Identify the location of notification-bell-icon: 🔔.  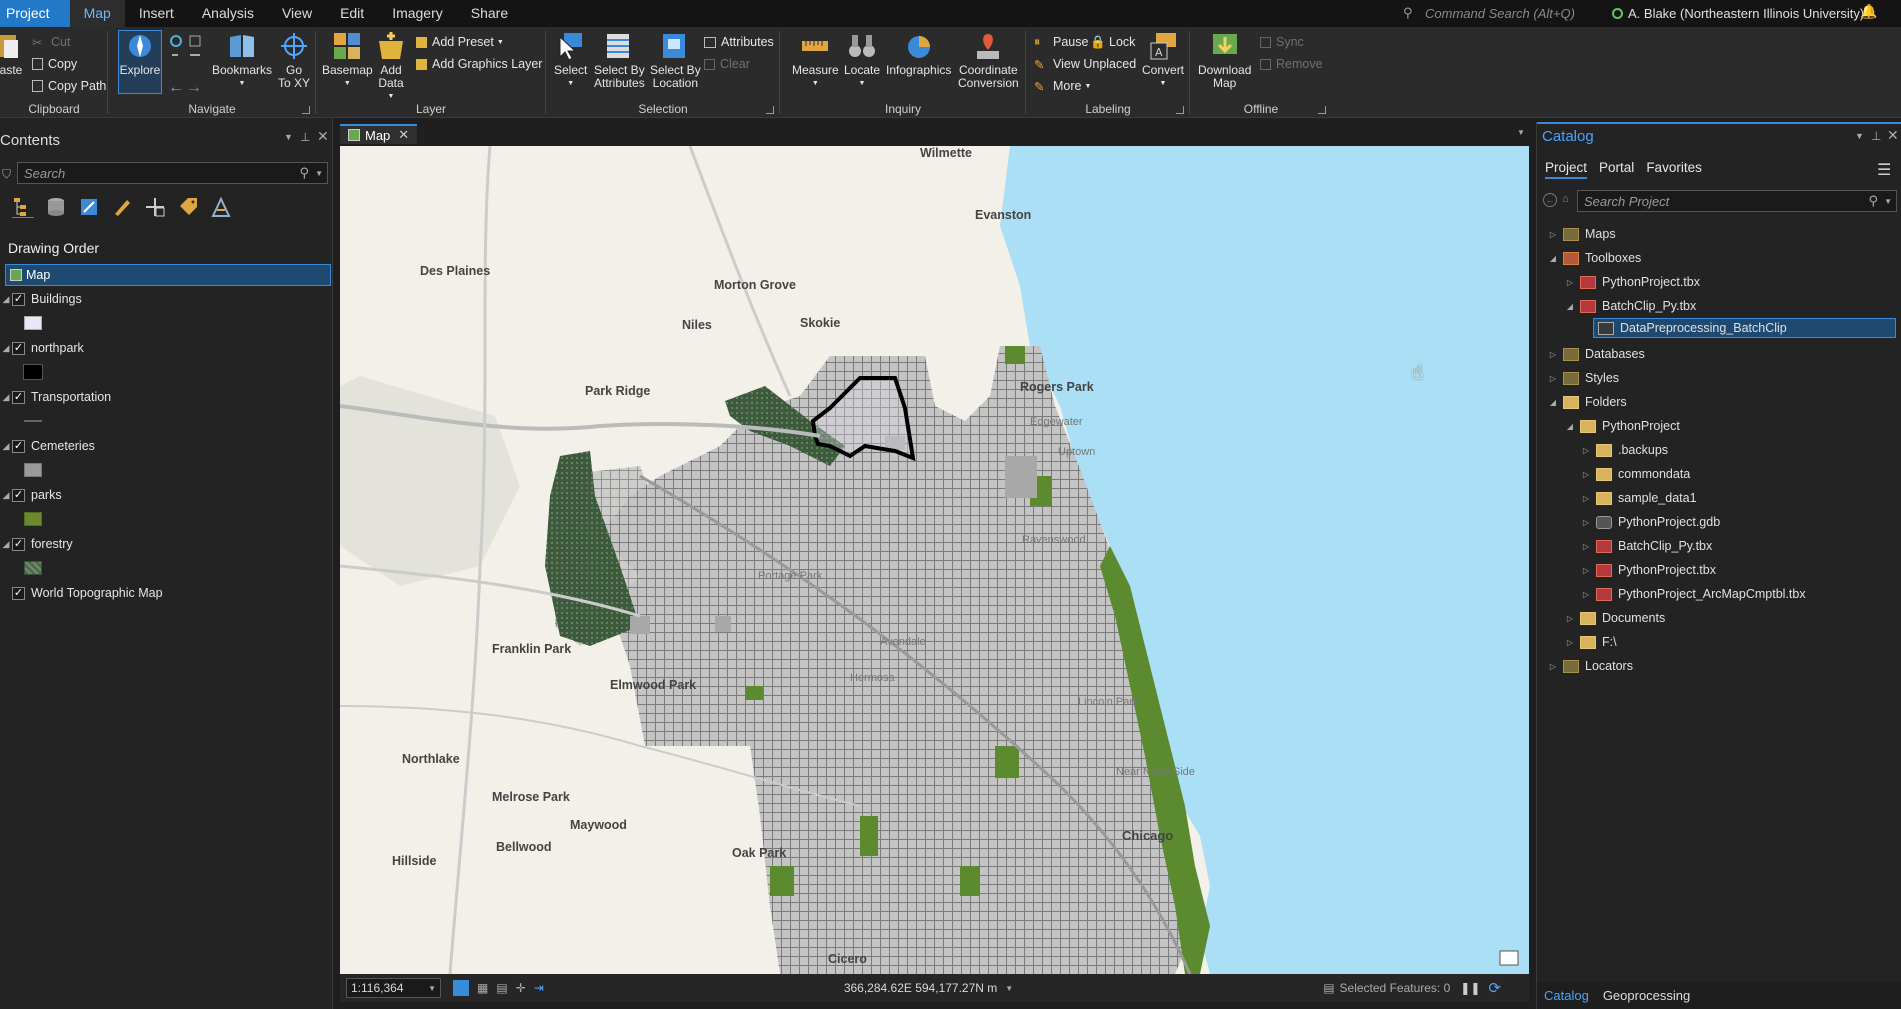
(1868, 11).